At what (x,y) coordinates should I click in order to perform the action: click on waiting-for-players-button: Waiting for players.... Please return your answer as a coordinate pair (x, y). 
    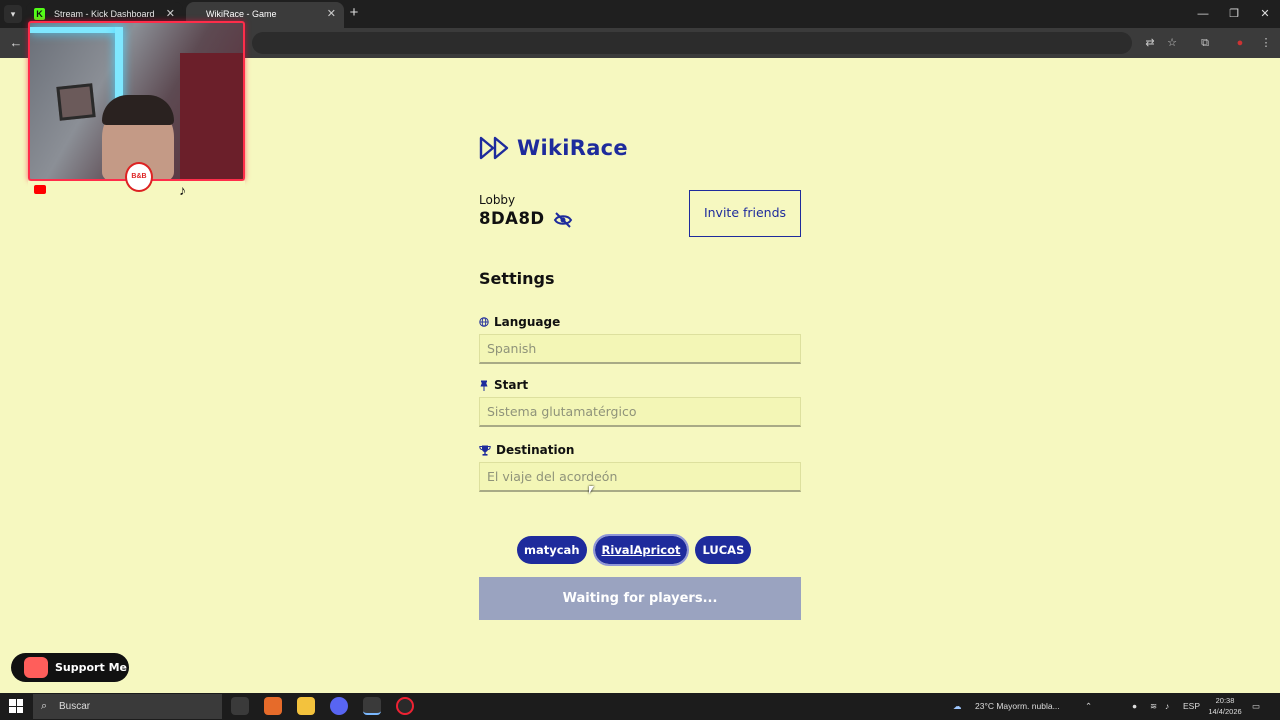
    Looking at the image, I should click on (640, 598).